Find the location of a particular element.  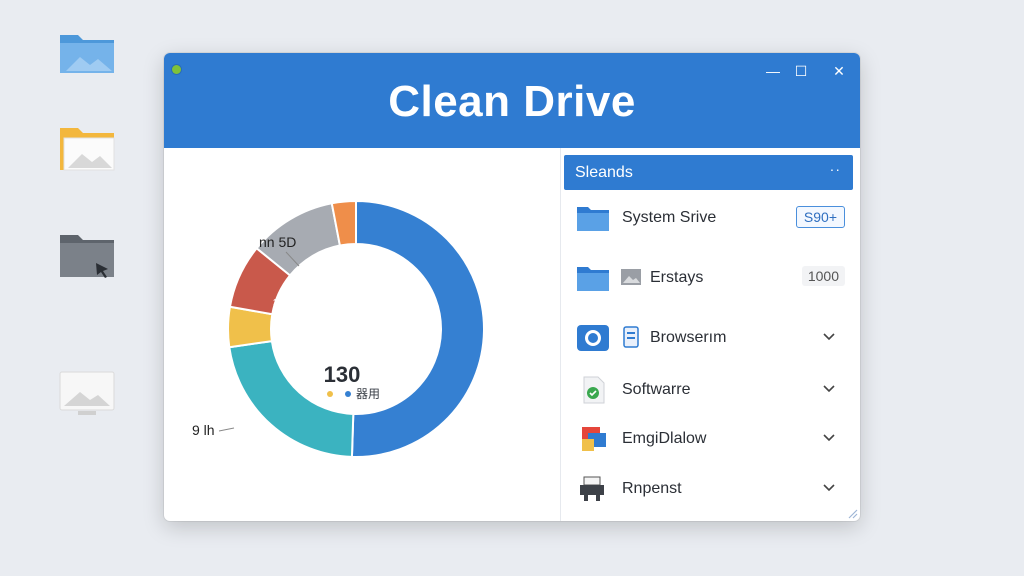

size-badge: S90+ is located at coordinates (820, 217).